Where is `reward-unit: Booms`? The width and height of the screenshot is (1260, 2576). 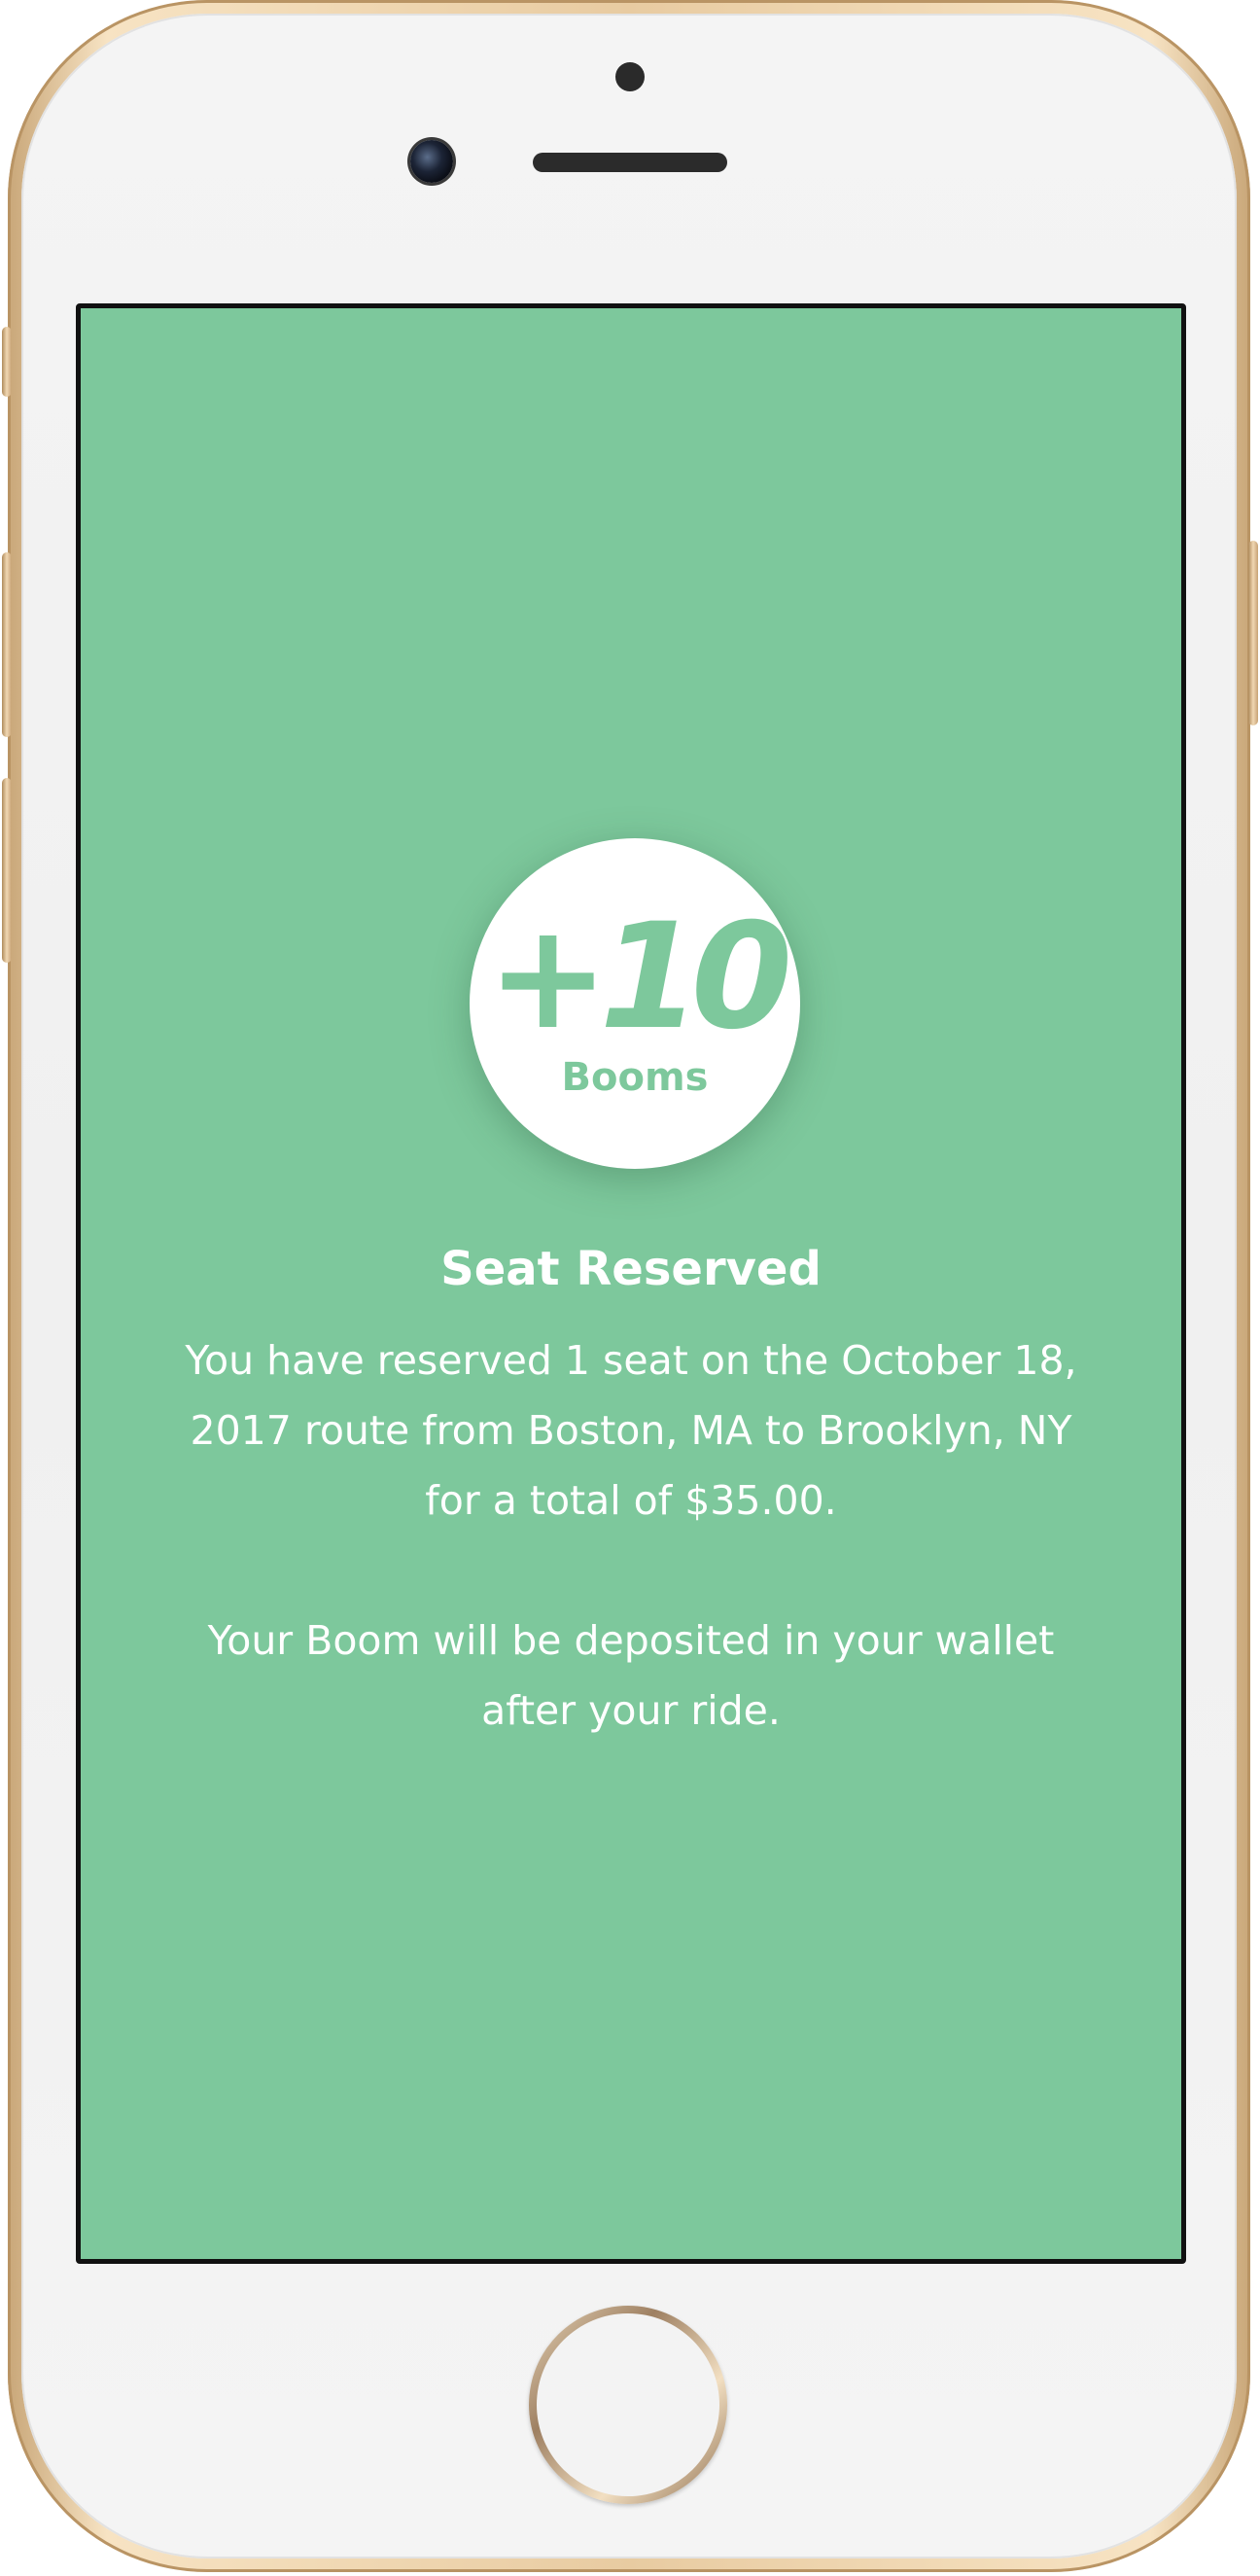
reward-unit: Booms is located at coordinates (635, 1077).